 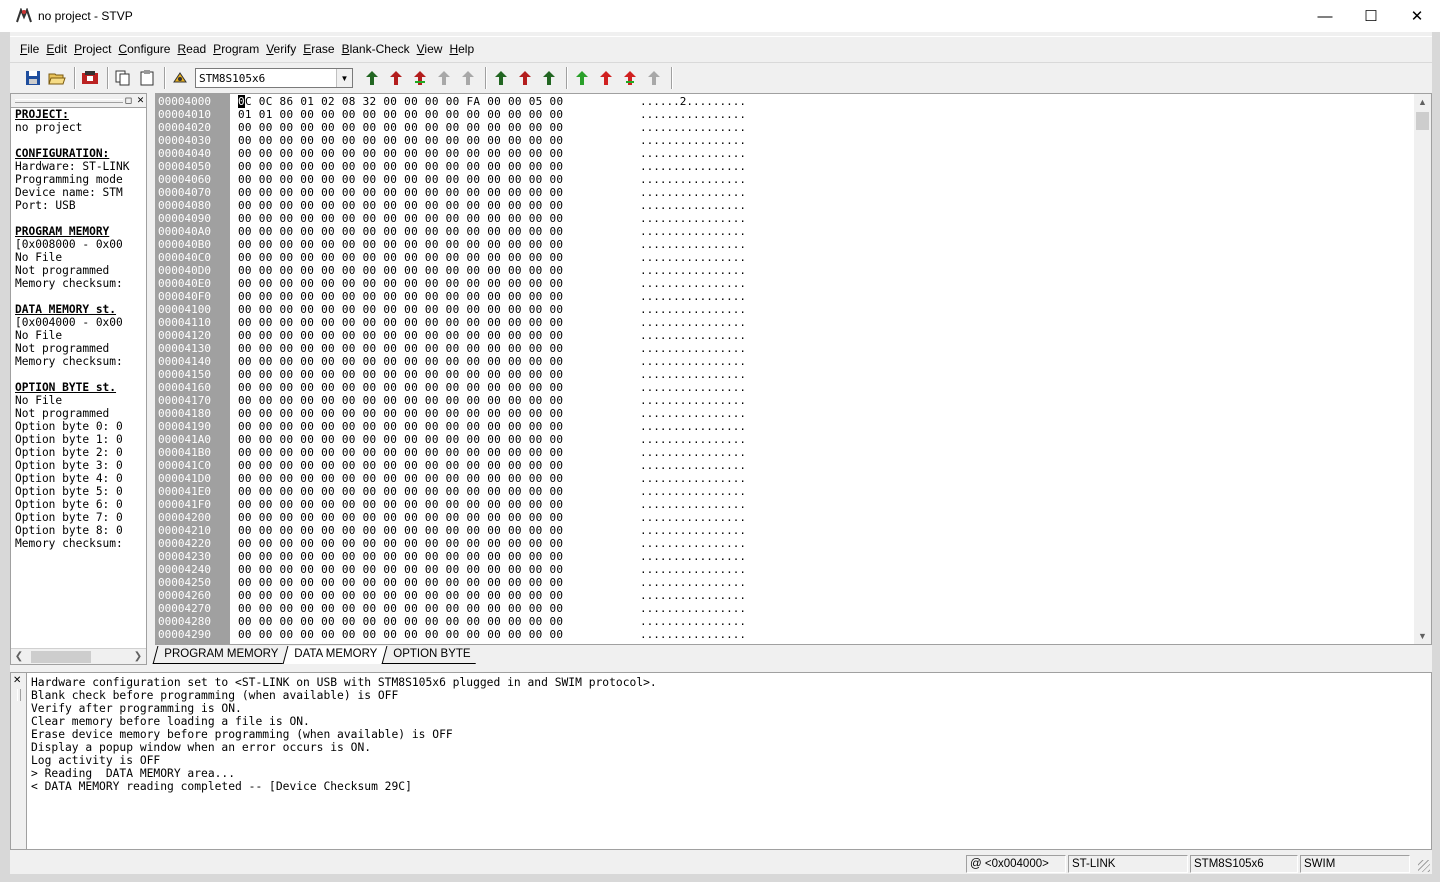 What do you see at coordinates (335, 655) in the screenshot?
I see `tab-data-memory: DATA MEMORY` at bounding box center [335, 655].